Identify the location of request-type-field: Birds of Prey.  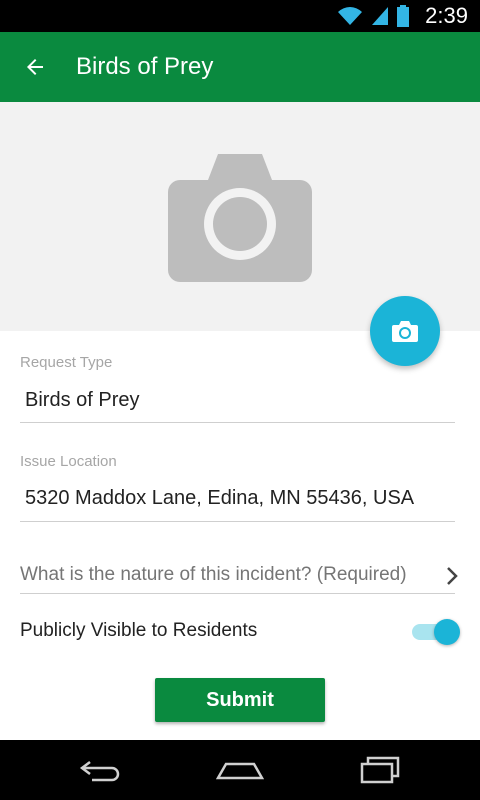
(82, 400).